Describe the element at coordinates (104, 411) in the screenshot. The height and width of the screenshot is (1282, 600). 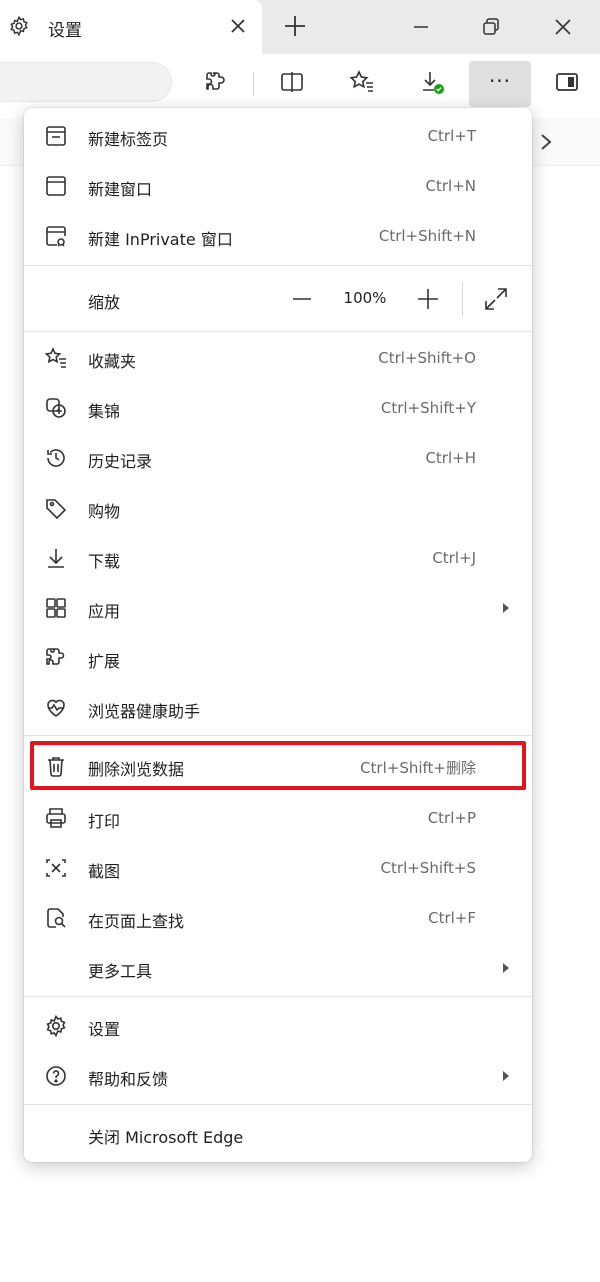
I see `menu-item-label: 集锦` at that location.